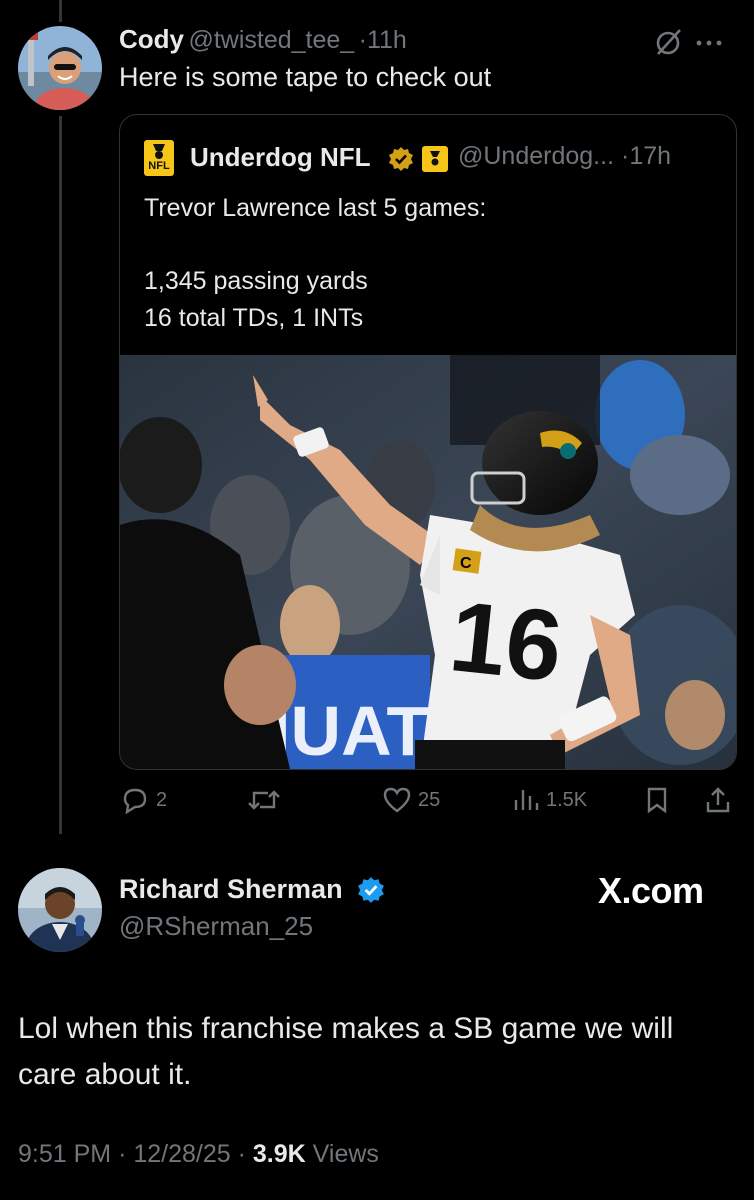 The image size is (754, 1200). I want to click on like-action: 25, so click(411, 800).